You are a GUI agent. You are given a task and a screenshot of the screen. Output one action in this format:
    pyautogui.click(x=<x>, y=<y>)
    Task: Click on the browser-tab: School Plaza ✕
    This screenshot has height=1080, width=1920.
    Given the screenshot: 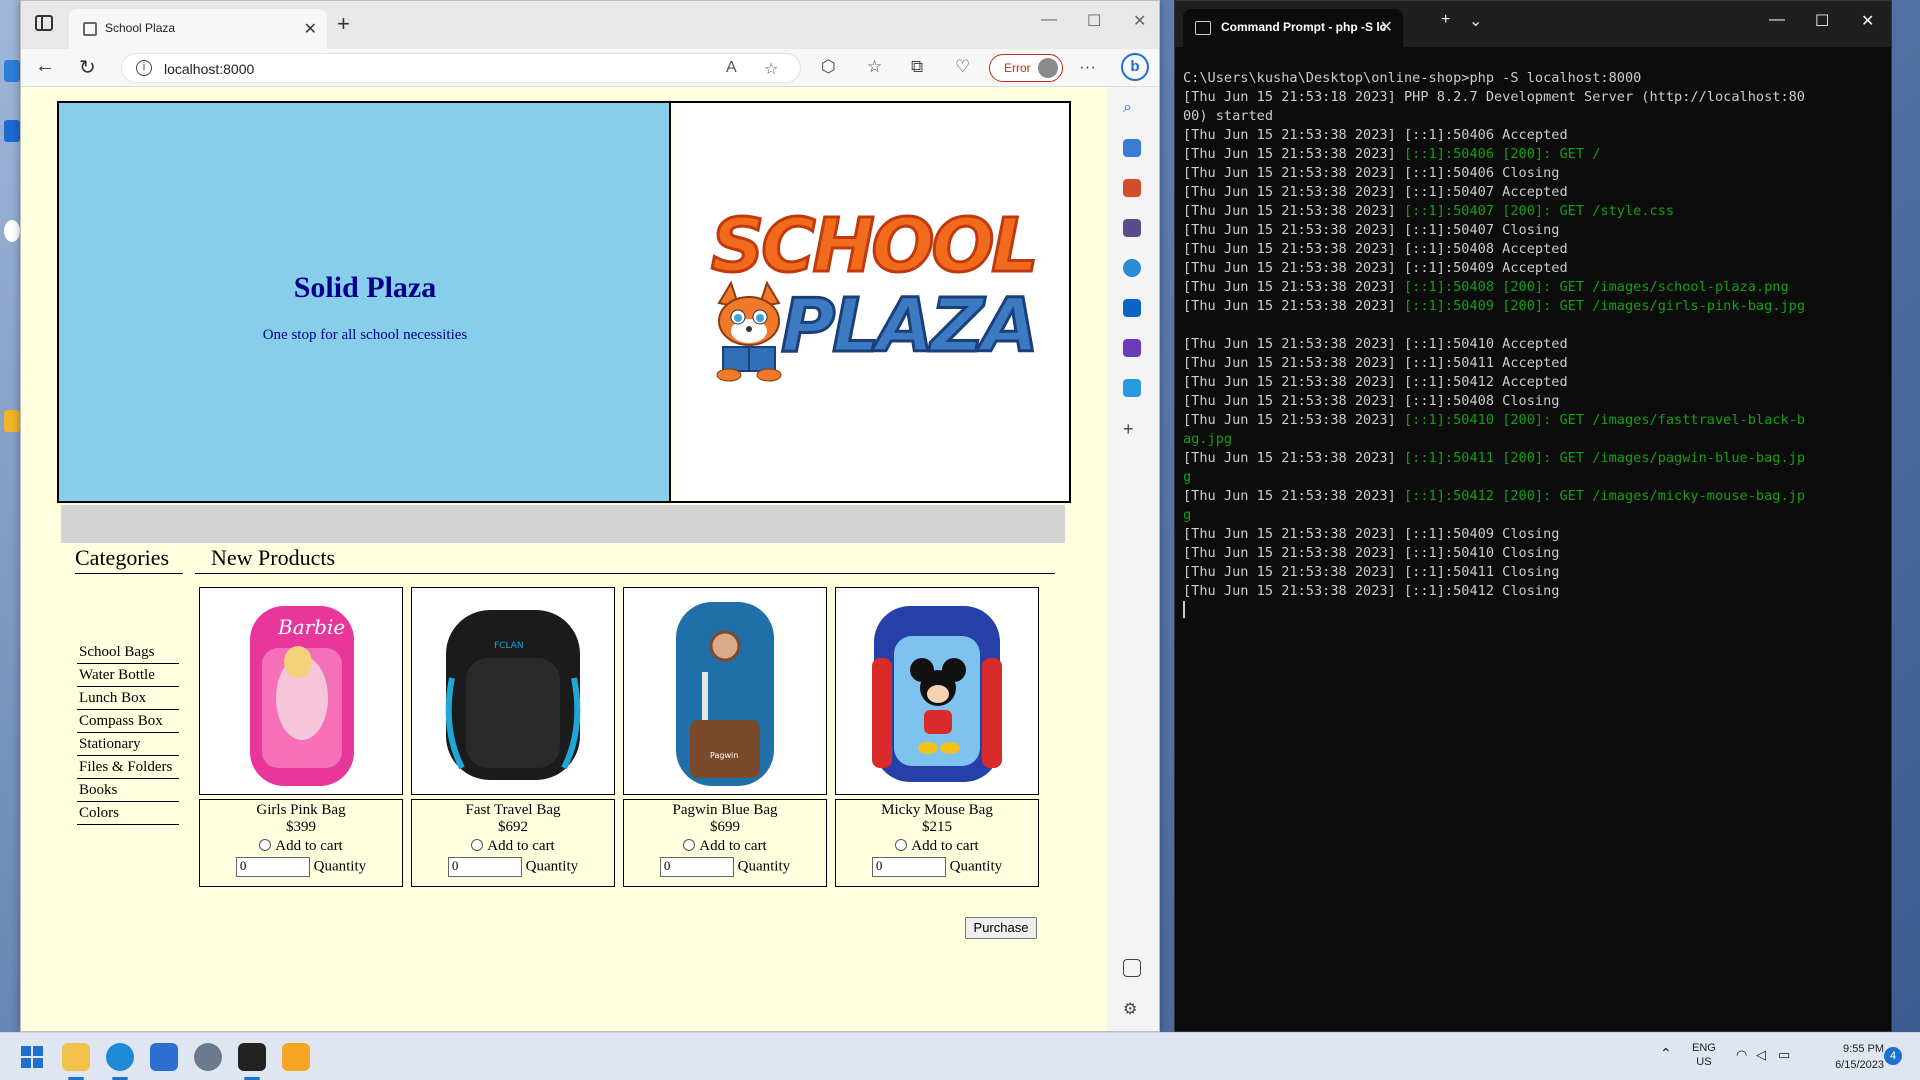 What is the action you would take?
    pyautogui.click(x=198, y=29)
    